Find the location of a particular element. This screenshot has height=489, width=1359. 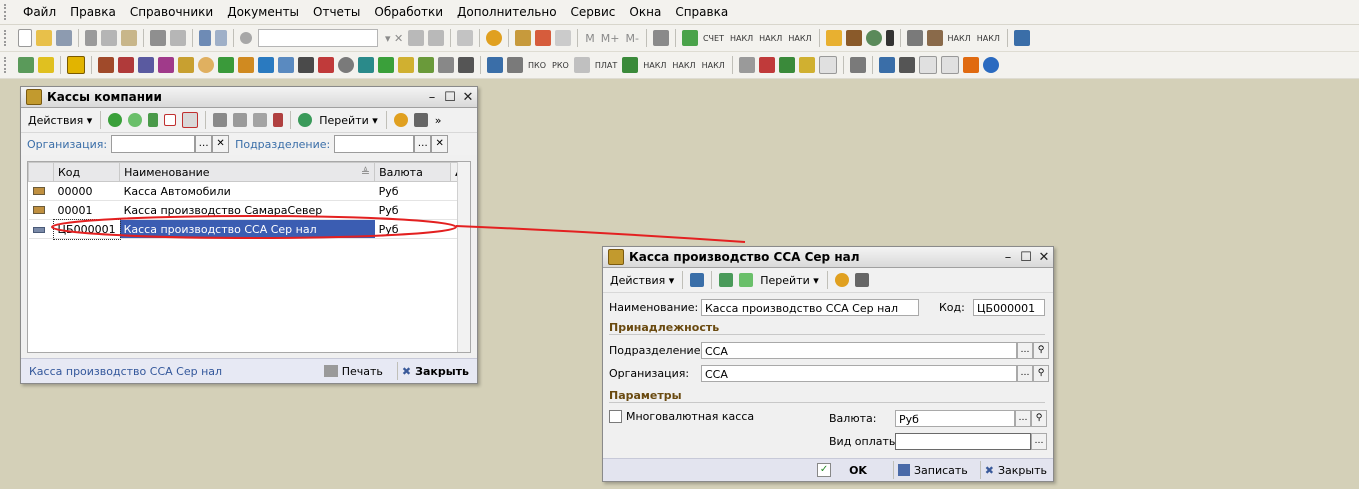

department-label: Подразделение: is located at coordinates (657, 350).